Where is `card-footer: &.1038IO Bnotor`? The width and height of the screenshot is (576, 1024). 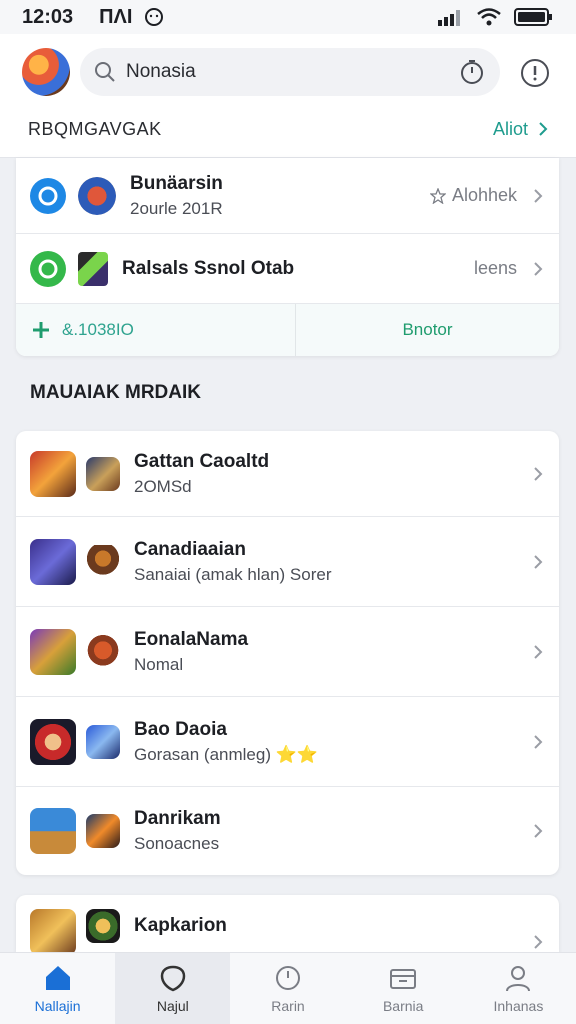
card-footer: &.1038IO Bnotor is located at coordinates (287, 330).